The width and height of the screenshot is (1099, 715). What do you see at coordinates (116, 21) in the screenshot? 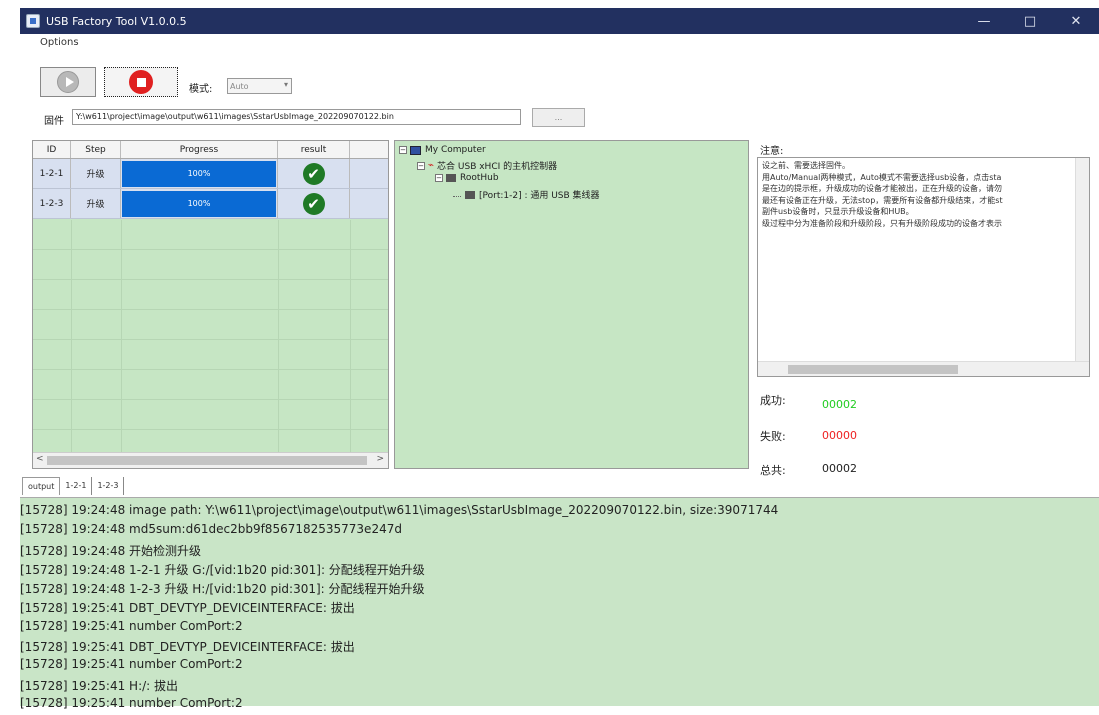
I see `window-title: USB Factory Tool V1.0.0.5` at bounding box center [116, 21].